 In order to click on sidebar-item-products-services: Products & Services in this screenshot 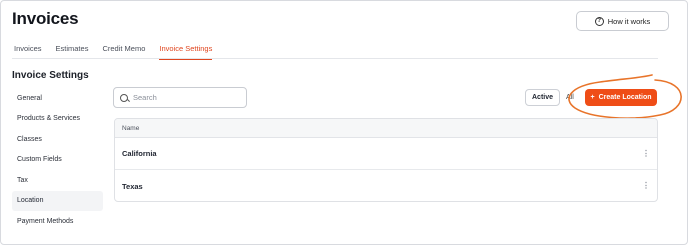, I will do `click(57, 119)`.